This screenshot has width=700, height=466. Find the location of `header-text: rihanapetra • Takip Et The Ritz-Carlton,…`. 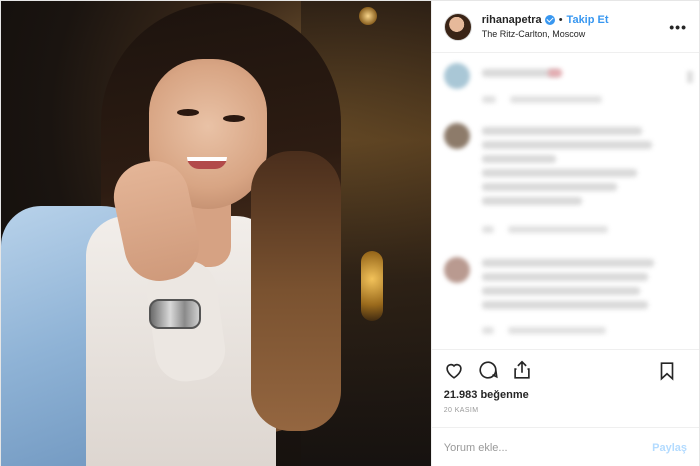

header-text: rihanapetra • Takip Et The Ritz-Carlton,… is located at coordinates (545, 27).